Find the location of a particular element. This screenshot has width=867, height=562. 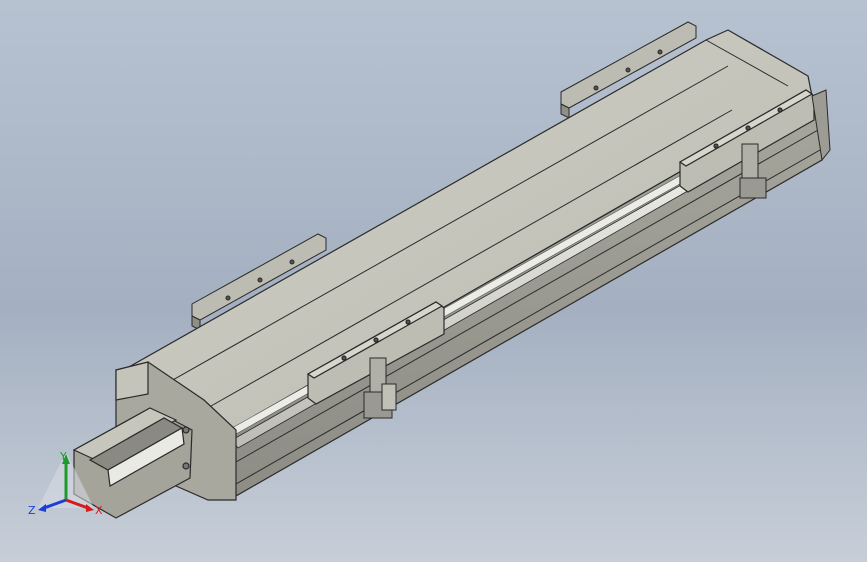

x-axis-label: X is located at coordinates (99, 510).